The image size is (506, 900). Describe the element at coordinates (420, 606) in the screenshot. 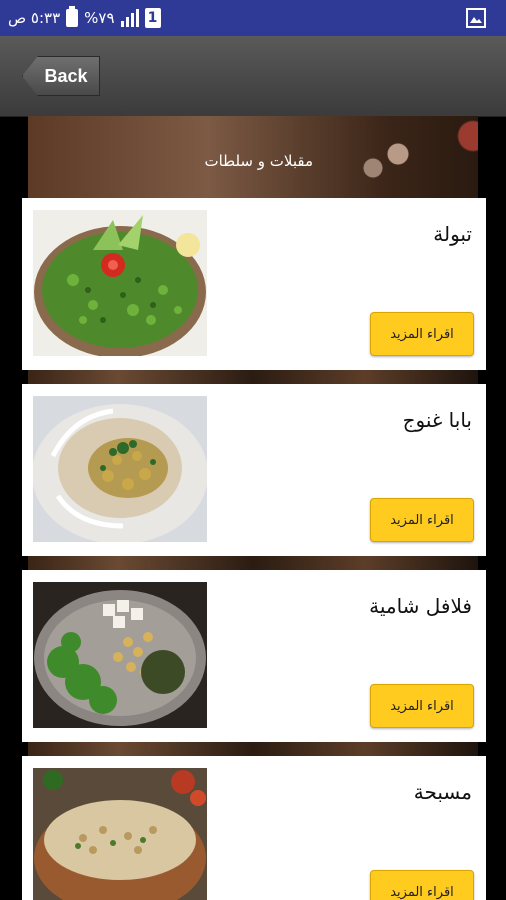

I see `recipe-title: فلافل شامية` at that location.